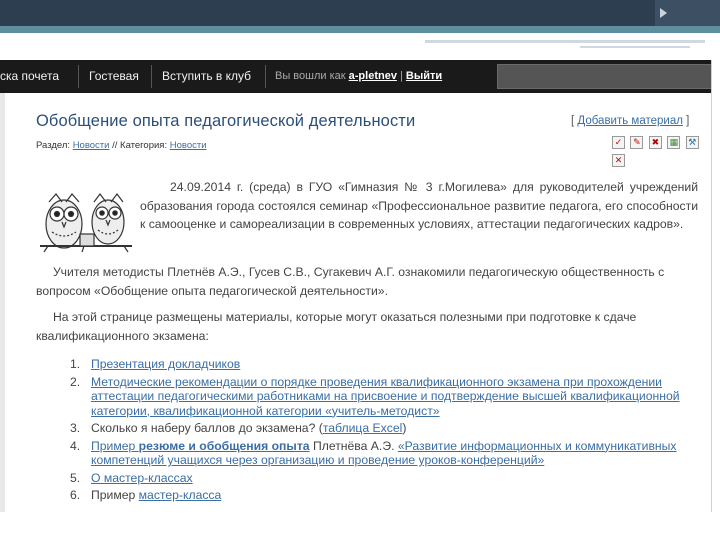 The width and height of the screenshot is (720, 540). I want to click on list-number: 4., so click(75, 445).